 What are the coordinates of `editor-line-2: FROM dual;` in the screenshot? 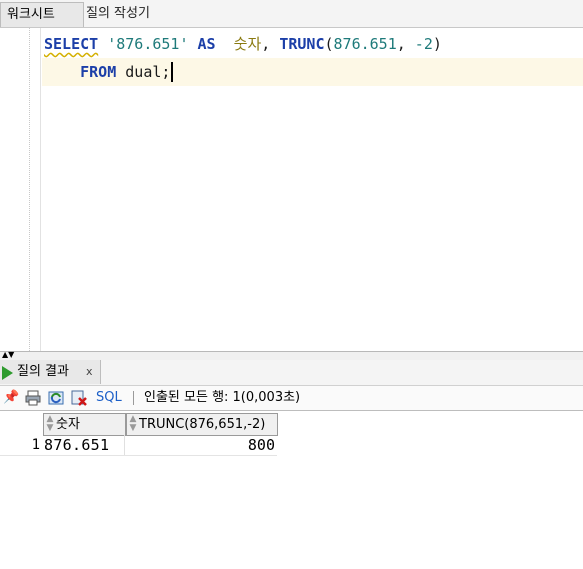 It's located at (109, 72).